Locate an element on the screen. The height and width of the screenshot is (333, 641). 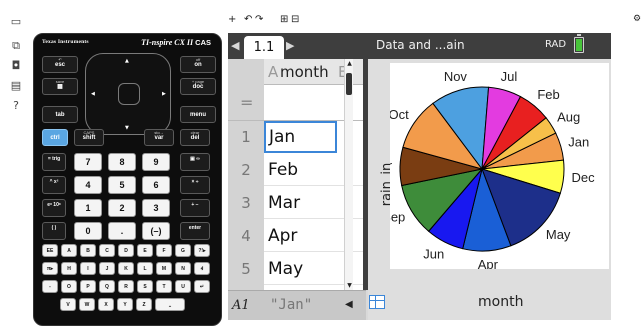
number-key-5: 6 is located at coordinates (156, 185).